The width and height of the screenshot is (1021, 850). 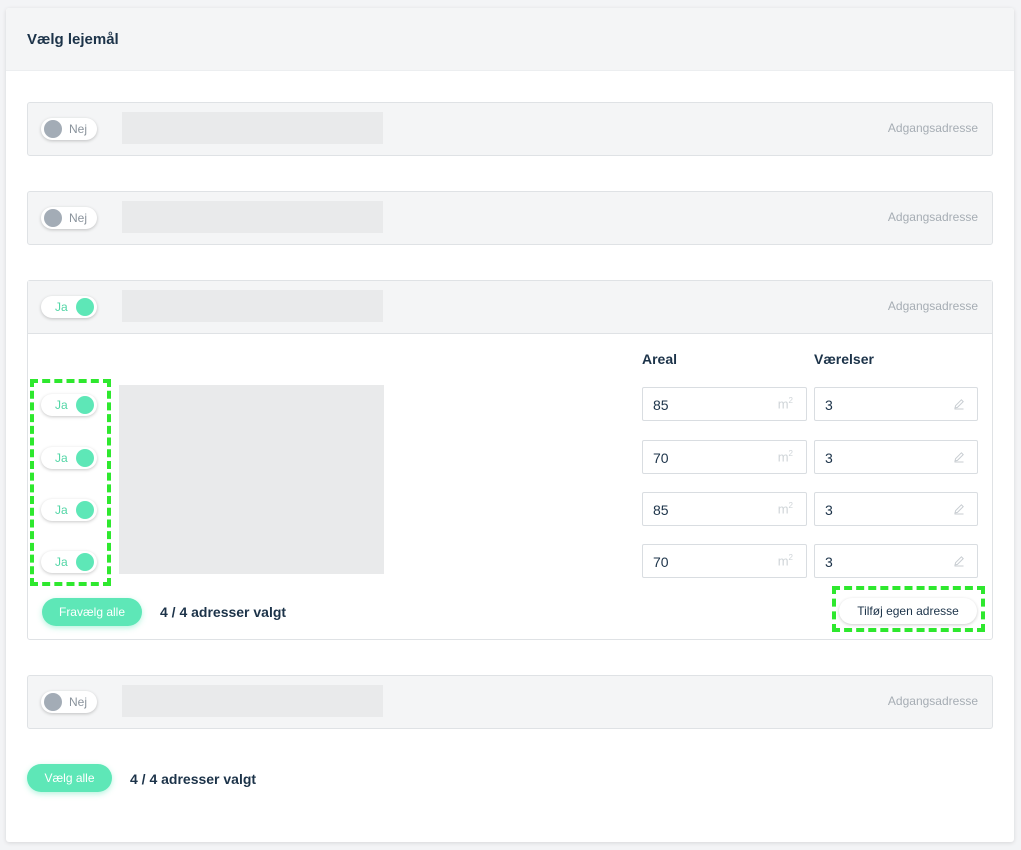 I want to click on rooms-input-2: 3, so click(x=896, y=457).